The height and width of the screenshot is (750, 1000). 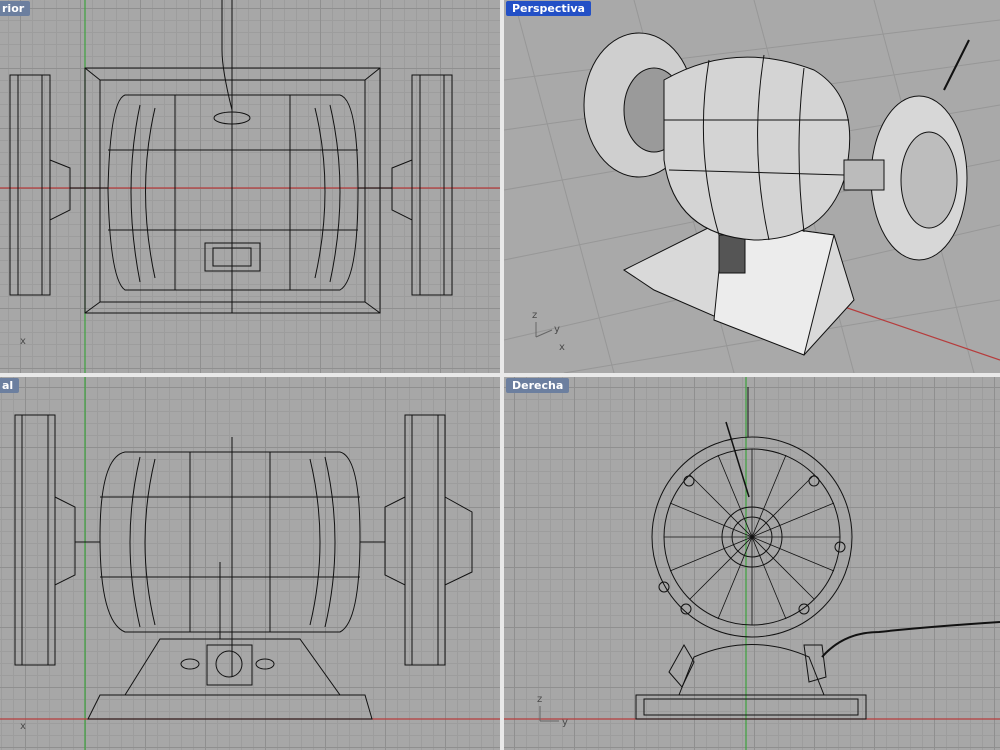 I want to click on axis-x-label-top: x, so click(x=23, y=341).